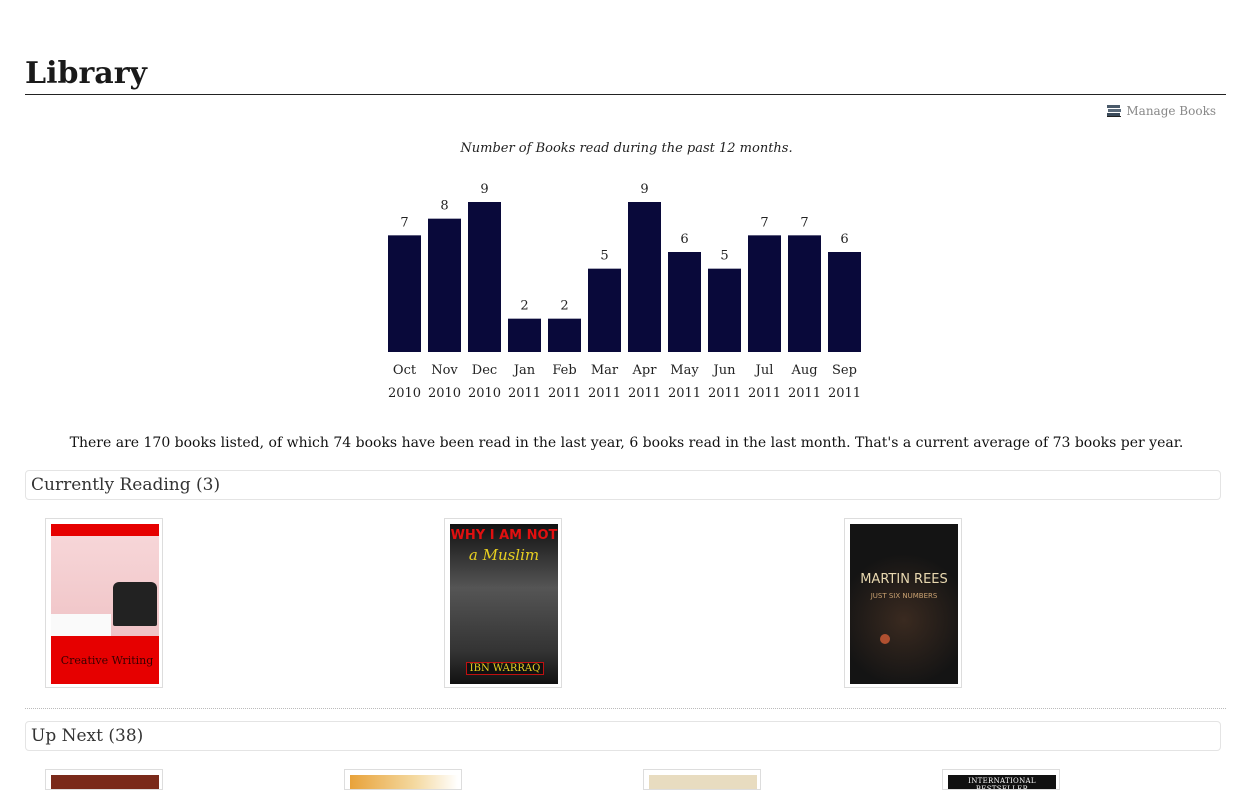 The image size is (1253, 790). Describe the element at coordinates (504, 555) in the screenshot. I see `cover-subtitle: a Muslim` at that location.